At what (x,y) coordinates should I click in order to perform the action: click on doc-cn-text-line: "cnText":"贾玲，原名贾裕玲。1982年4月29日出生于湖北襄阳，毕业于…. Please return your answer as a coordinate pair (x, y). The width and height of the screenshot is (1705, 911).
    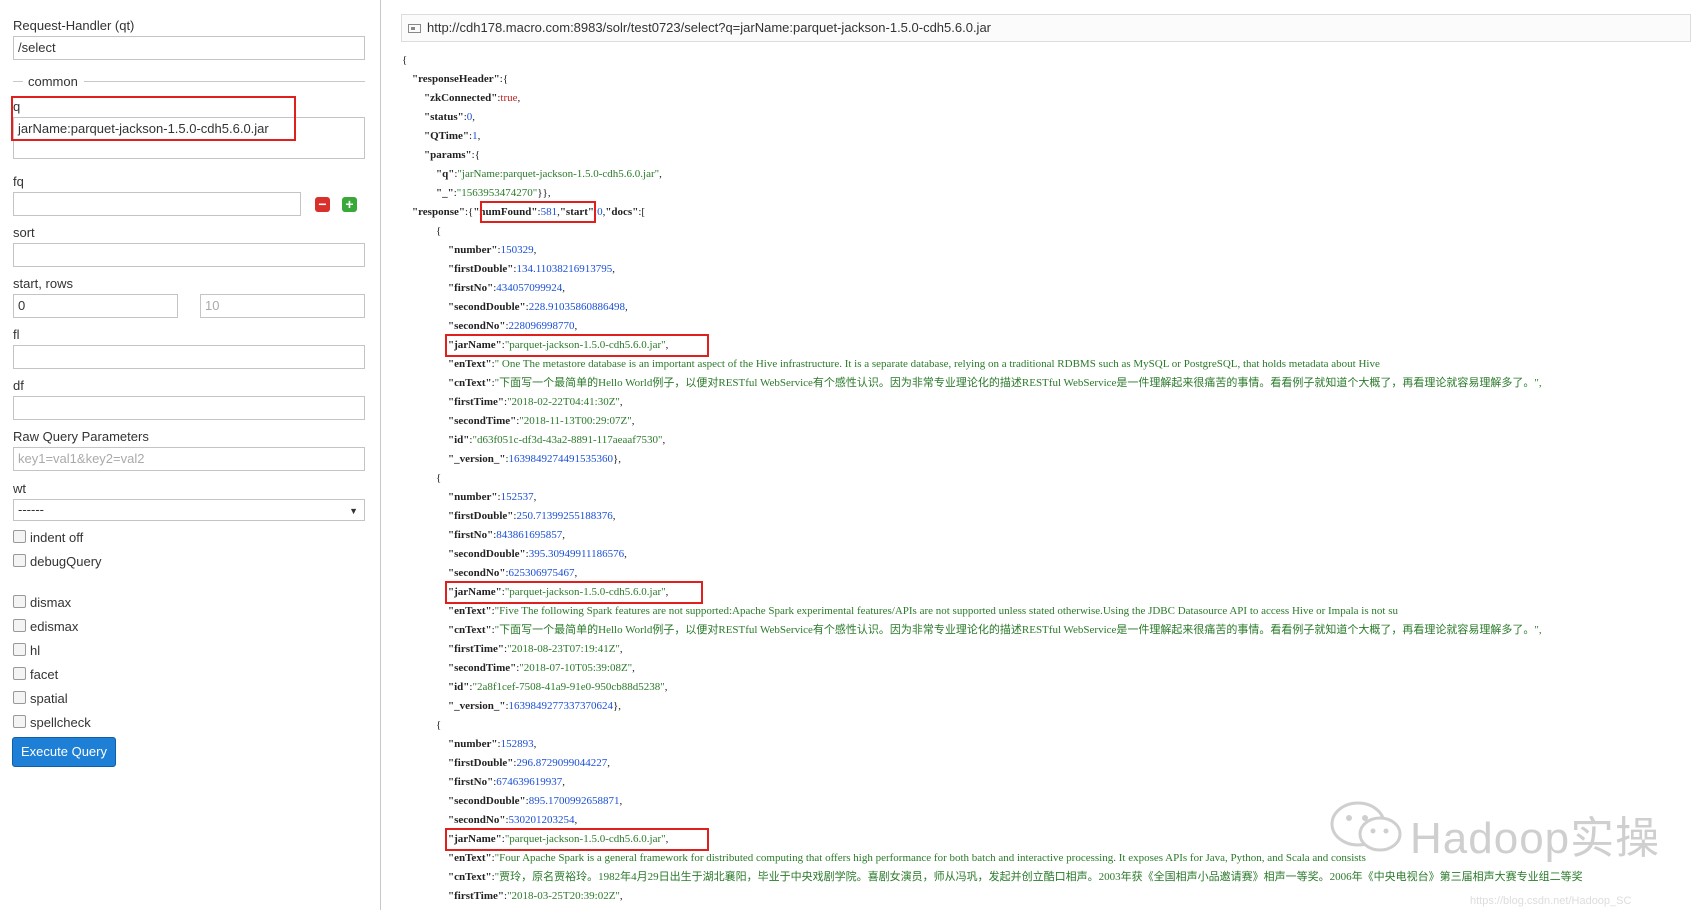
    Looking at the image, I should click on (1015, 877).